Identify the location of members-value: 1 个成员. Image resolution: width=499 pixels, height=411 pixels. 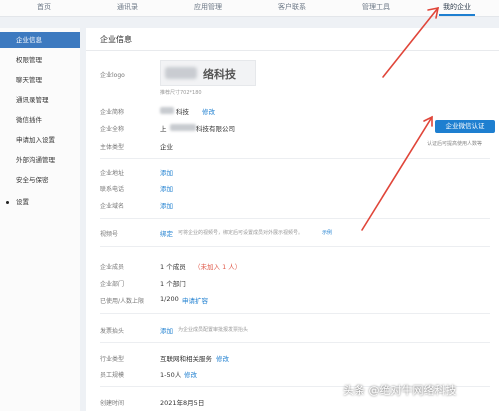
(173, 266).